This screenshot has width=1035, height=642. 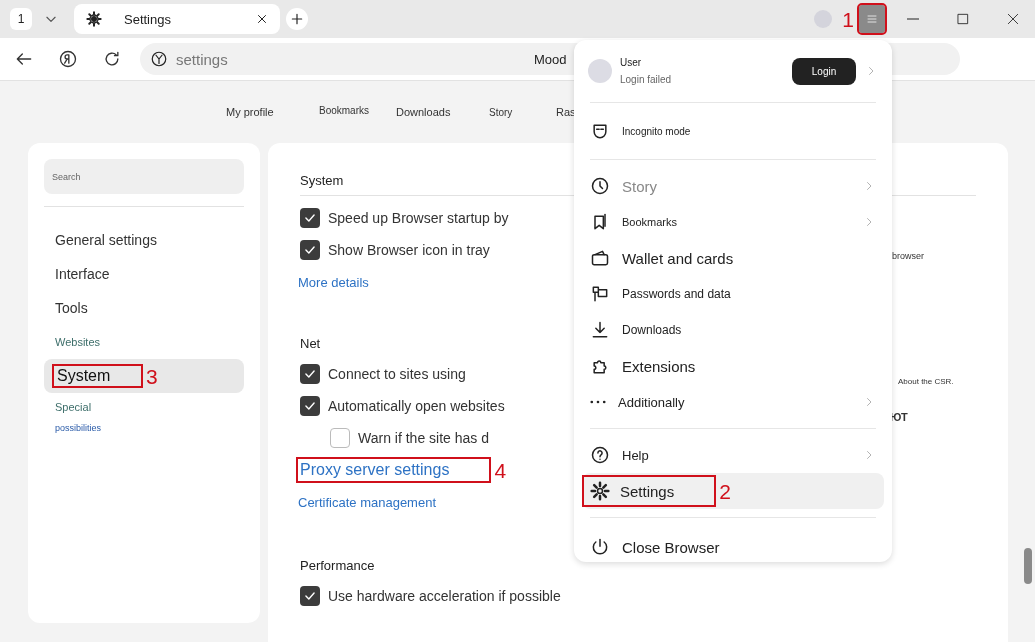 What do you see at coordinates (397, 374) in the screenshot?
I see `checkbox-label: Connect to sites using` at bounding box center [397, 374].